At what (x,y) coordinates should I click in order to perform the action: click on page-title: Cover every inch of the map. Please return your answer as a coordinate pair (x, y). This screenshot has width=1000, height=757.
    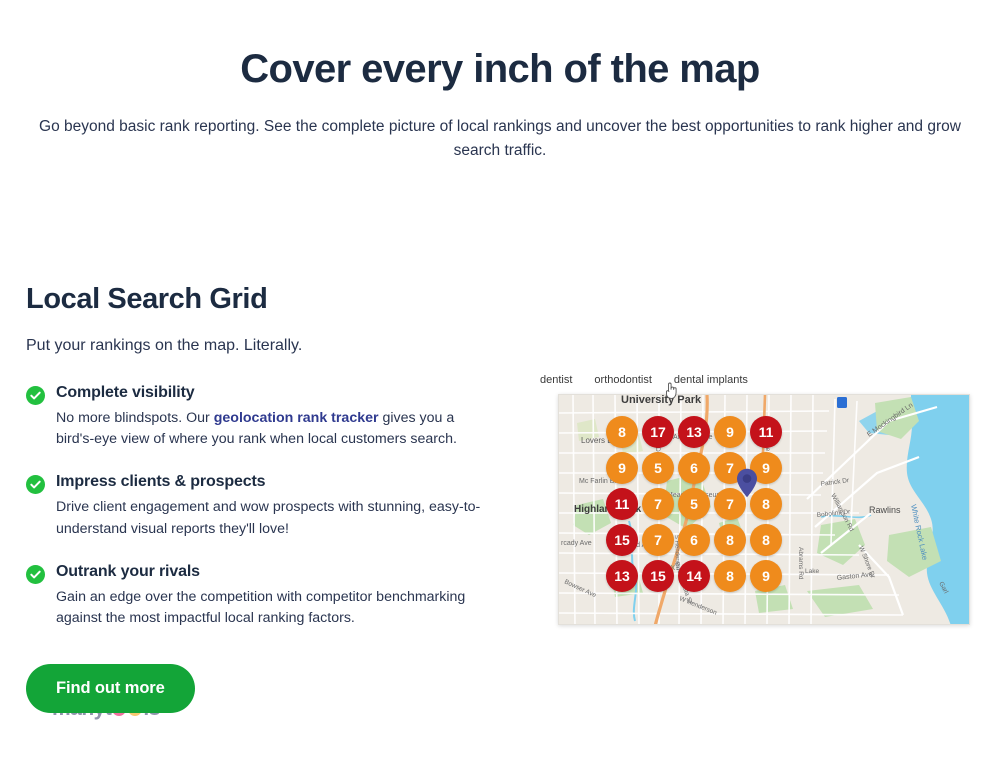
    Looking at the image, I should click on (500, 69).